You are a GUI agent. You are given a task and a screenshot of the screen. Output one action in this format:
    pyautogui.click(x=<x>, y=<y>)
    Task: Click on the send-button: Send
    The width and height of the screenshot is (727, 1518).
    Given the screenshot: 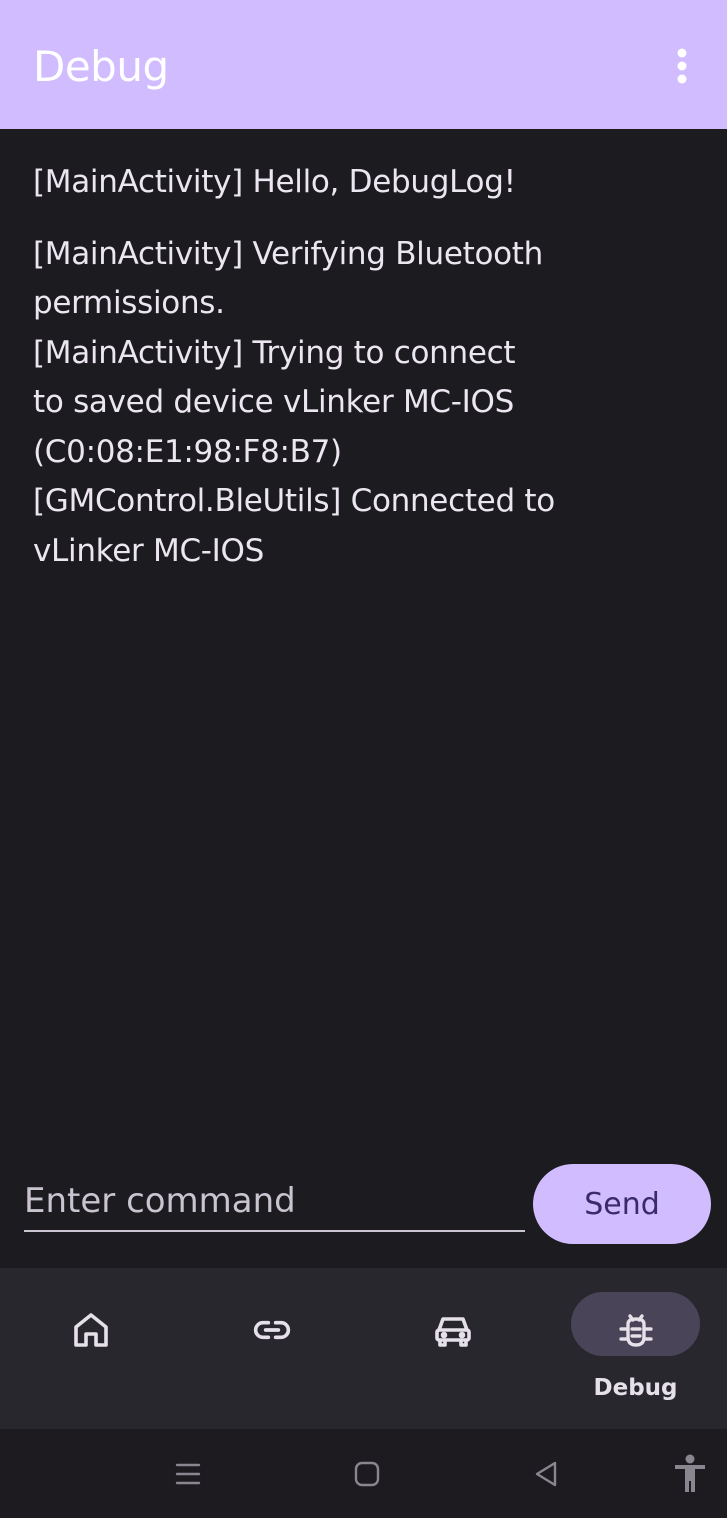 What is the action you would take?
    pyautogui.click(x=622, y=1204)
    